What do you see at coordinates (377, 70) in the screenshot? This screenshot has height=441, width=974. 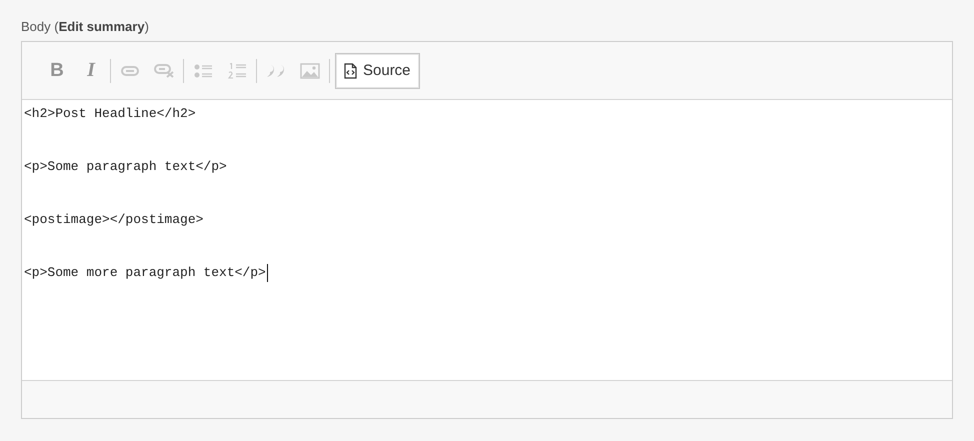 I see `source-button: Source` at bounding box center [377, 70].